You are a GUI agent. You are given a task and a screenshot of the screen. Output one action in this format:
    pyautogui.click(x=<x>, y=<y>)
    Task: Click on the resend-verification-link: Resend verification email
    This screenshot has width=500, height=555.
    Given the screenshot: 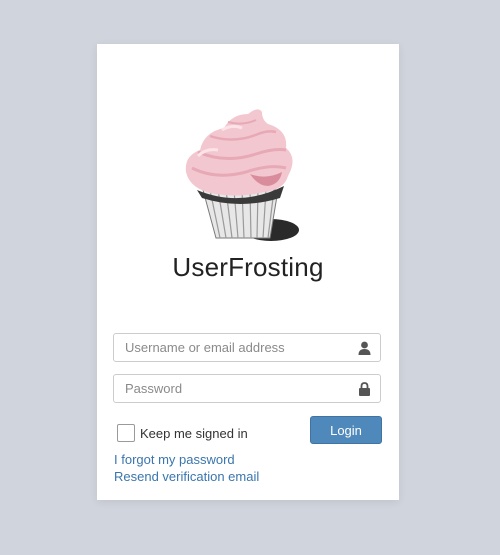 What is the action you would take?
    pyautogui.click(x=186, y=476)
    